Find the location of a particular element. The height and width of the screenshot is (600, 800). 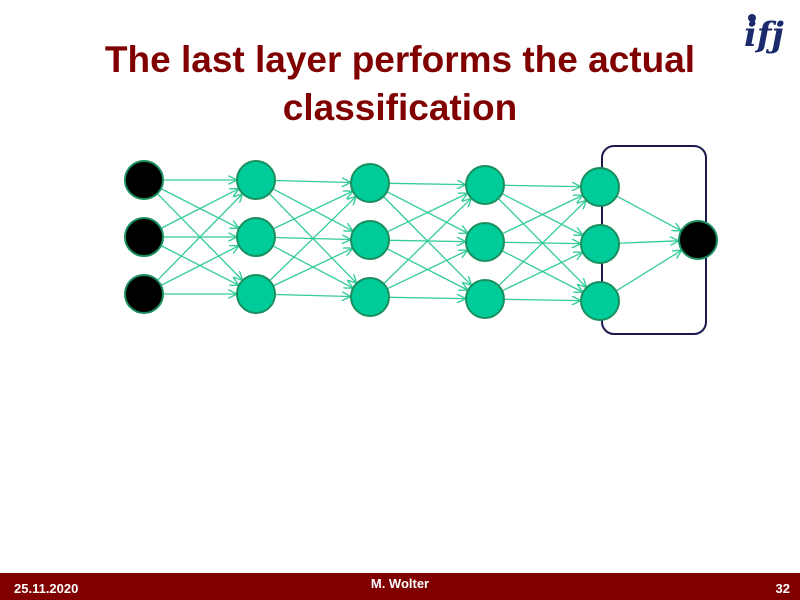

edge-l1-n2-to-n2 is located at coordinates (312, 295).